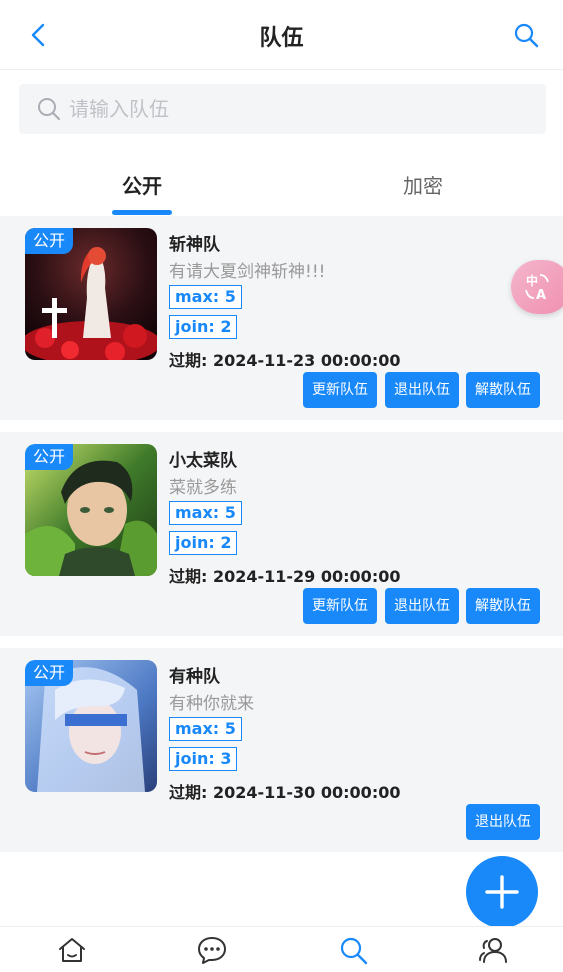 The height and width of the screenshot is (972, 563). Describe the element at coordinates (142, 184) in the screenshot. I see `tab-public: 公开` at that location.